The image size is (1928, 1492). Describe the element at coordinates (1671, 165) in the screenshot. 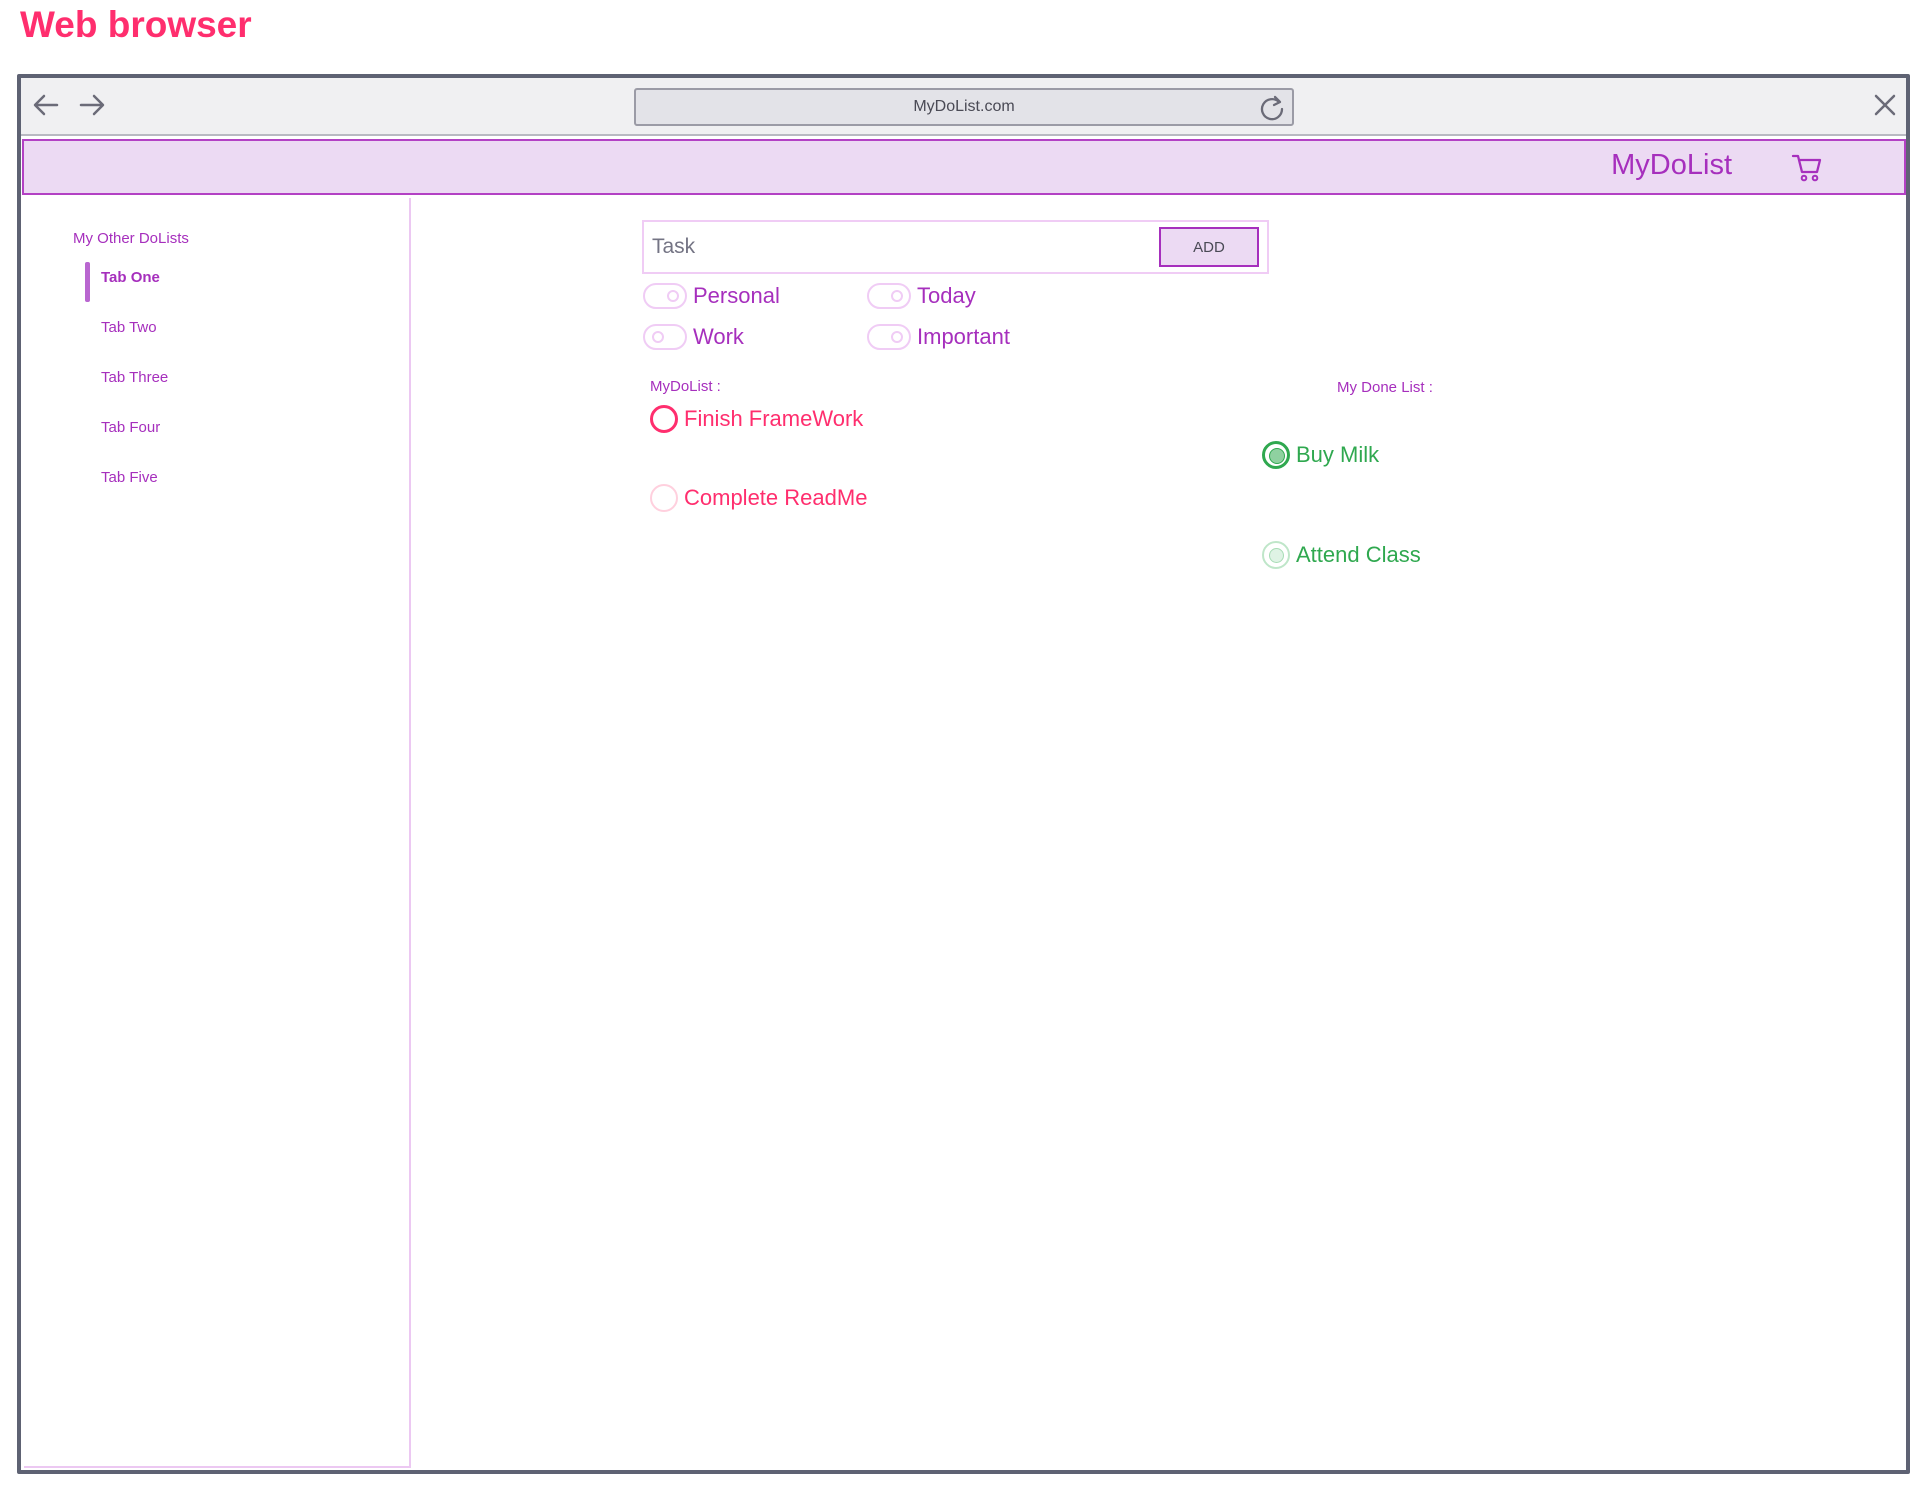

I see `brand-name: MyDoList` at that location.